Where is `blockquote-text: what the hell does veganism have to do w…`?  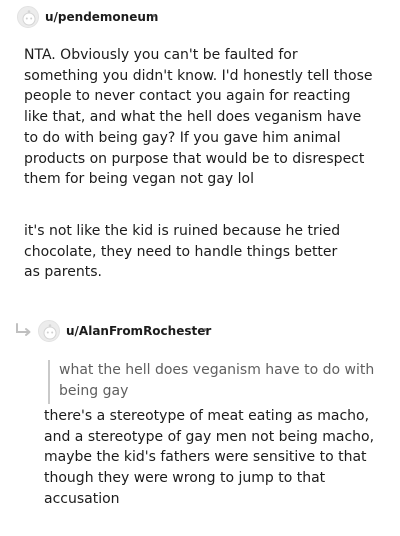
blockquote-text: what the hell does veganism have to do w… is located at coordinates (217, 380).